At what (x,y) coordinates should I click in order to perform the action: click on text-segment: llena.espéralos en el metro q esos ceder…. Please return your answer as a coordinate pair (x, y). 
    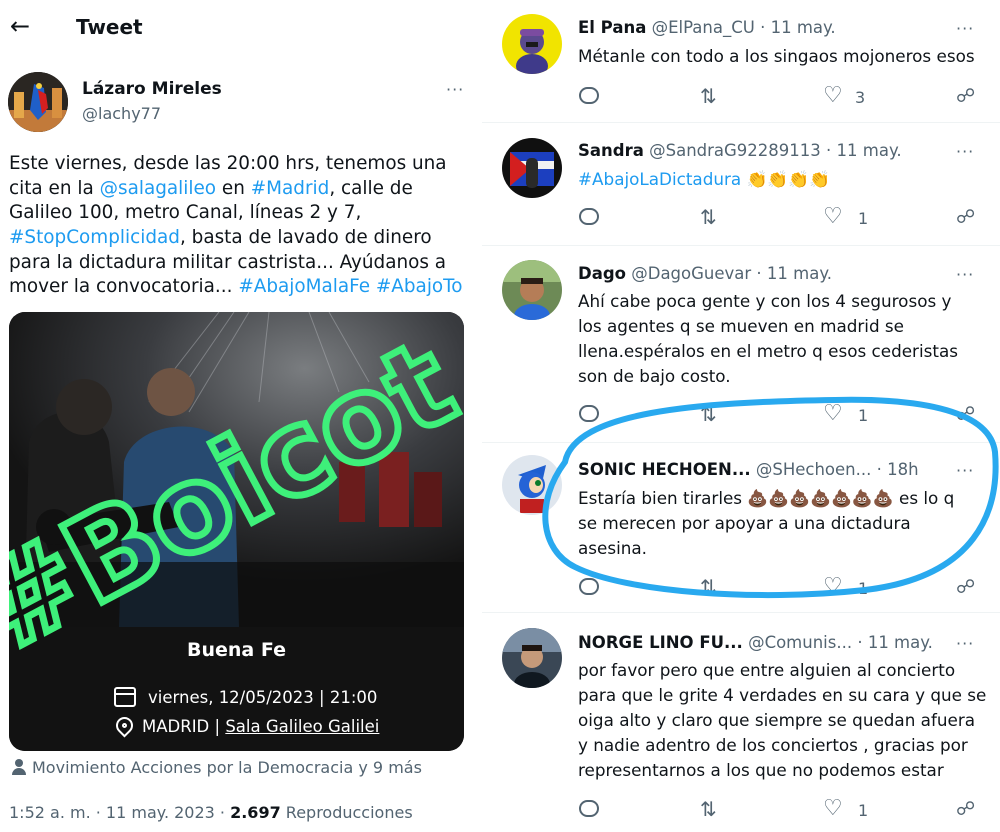
    Looking at the image, I should click on (768, 351).